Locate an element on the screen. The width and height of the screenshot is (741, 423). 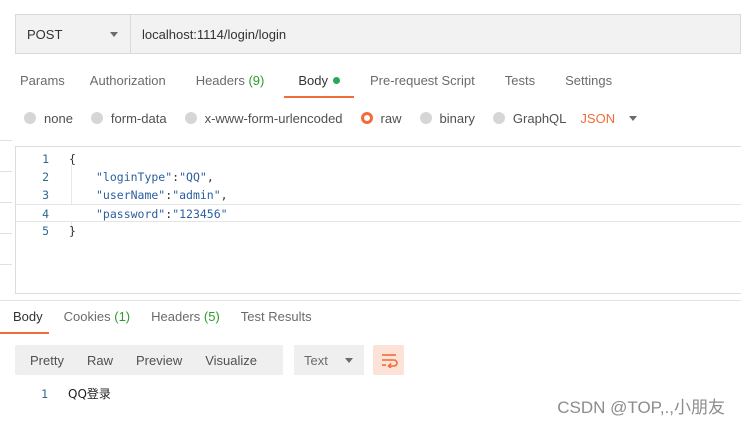
code-text: "password":"123456" is located at coordinates (162, 214).